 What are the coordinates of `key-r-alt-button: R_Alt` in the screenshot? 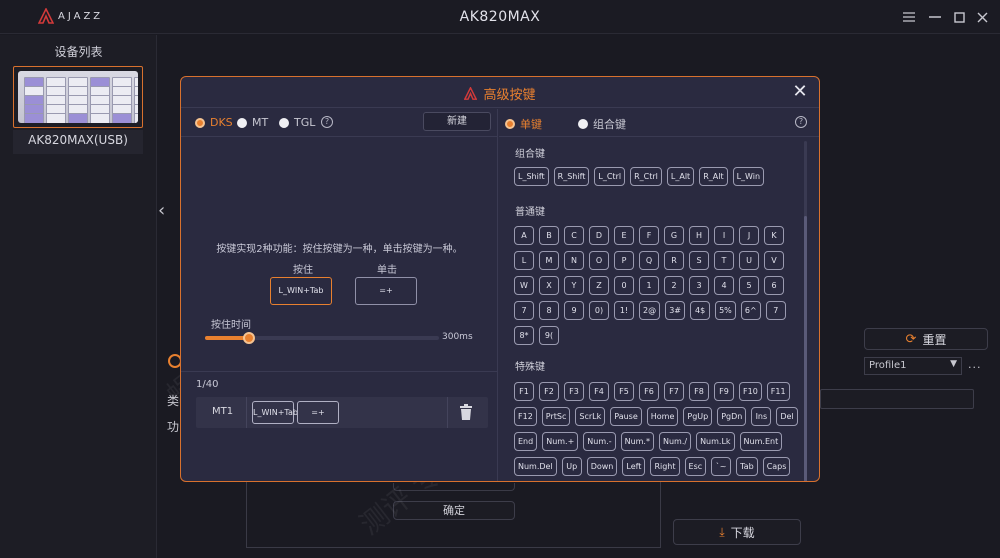 It's located at (713, 176).